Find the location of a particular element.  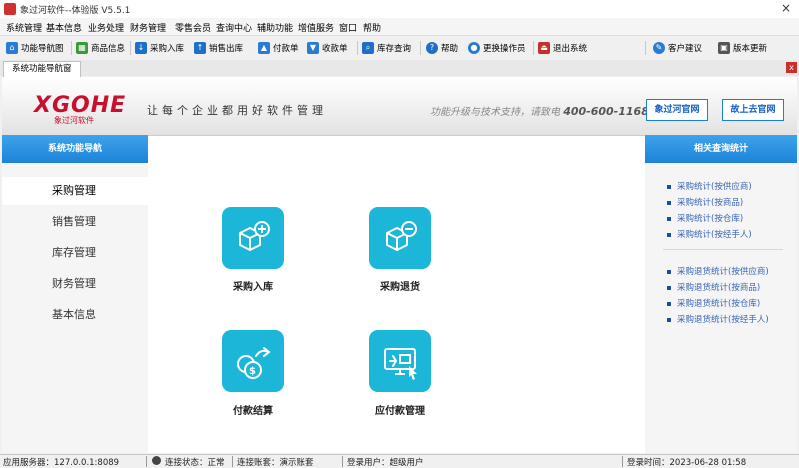

hotline-text: 功能升级与技术支持，请致电 is located at coordinates (495, 112).